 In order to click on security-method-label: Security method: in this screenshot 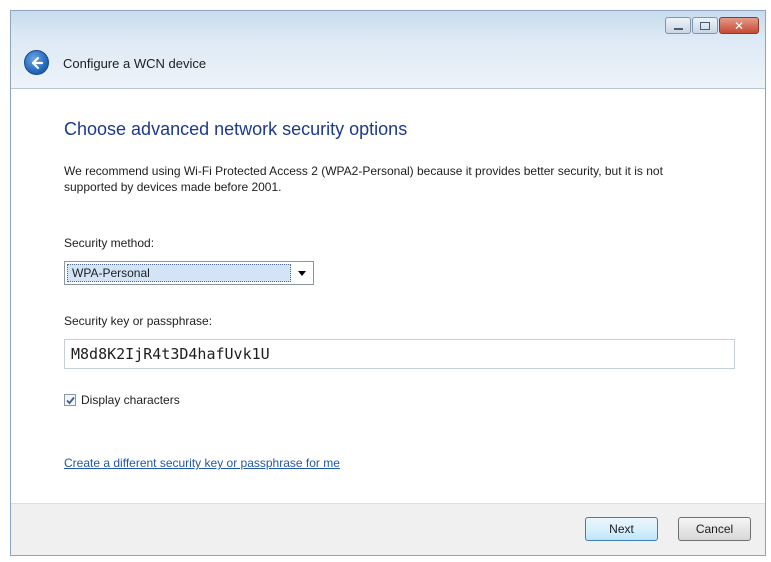, I will do `click(109, 243)`.